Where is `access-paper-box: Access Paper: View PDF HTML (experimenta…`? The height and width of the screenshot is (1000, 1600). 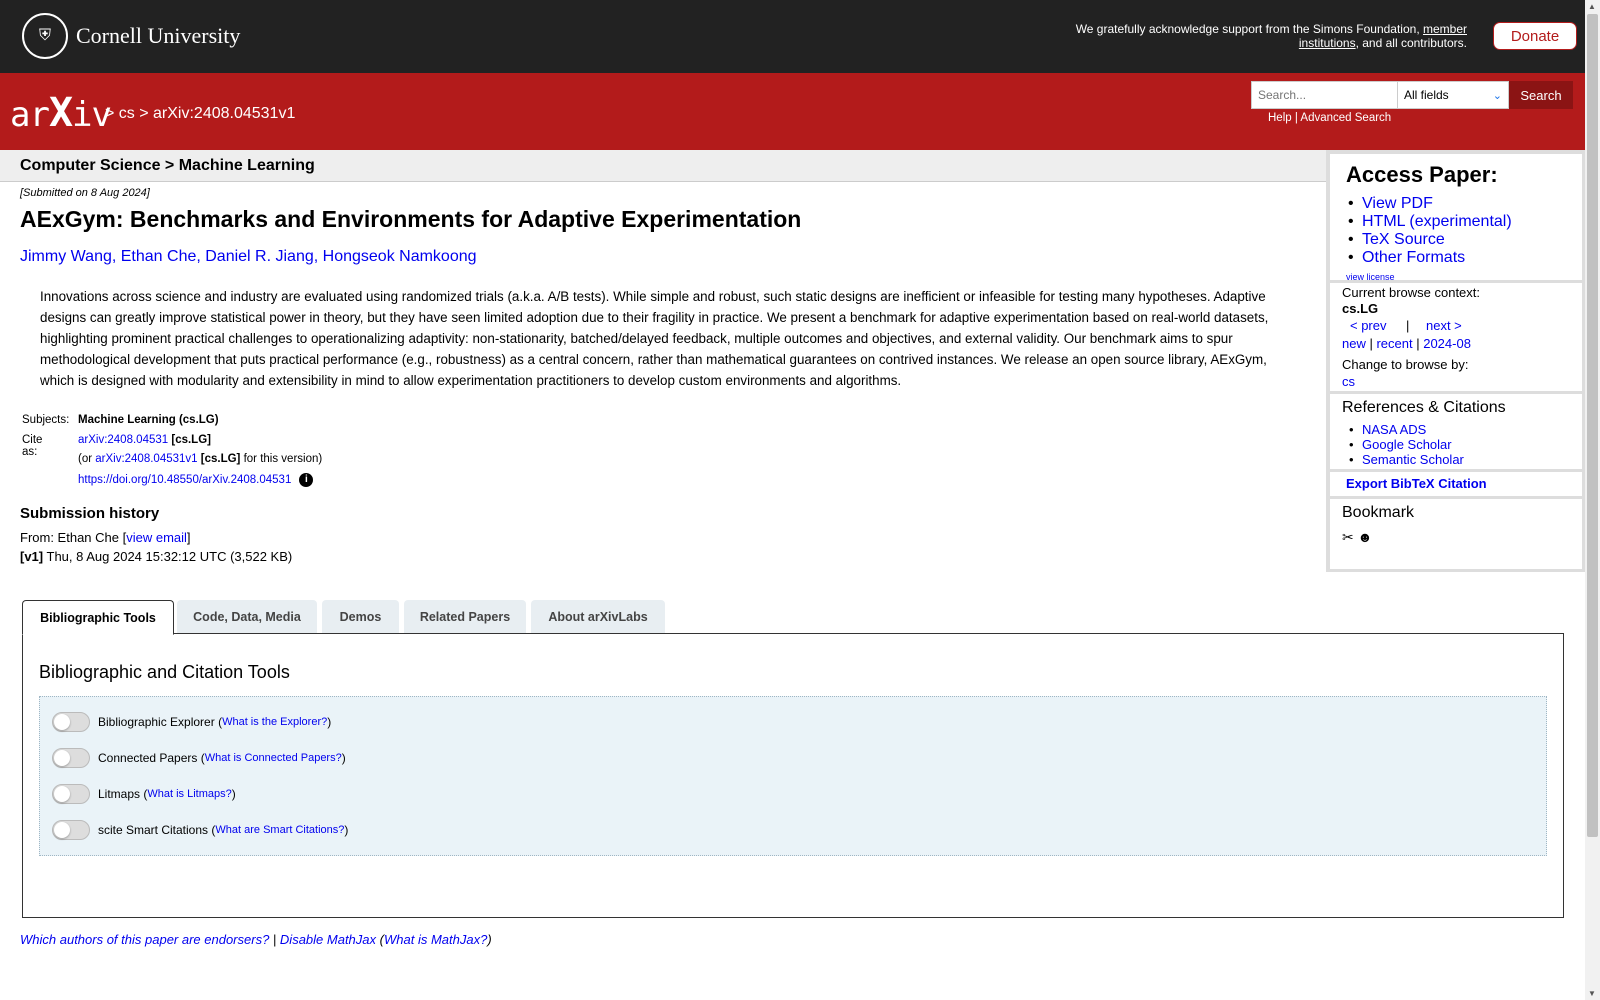
access-paper-box: Access Paper: View PDF HTML (experimenta… is located at coordinates (1456, 218).